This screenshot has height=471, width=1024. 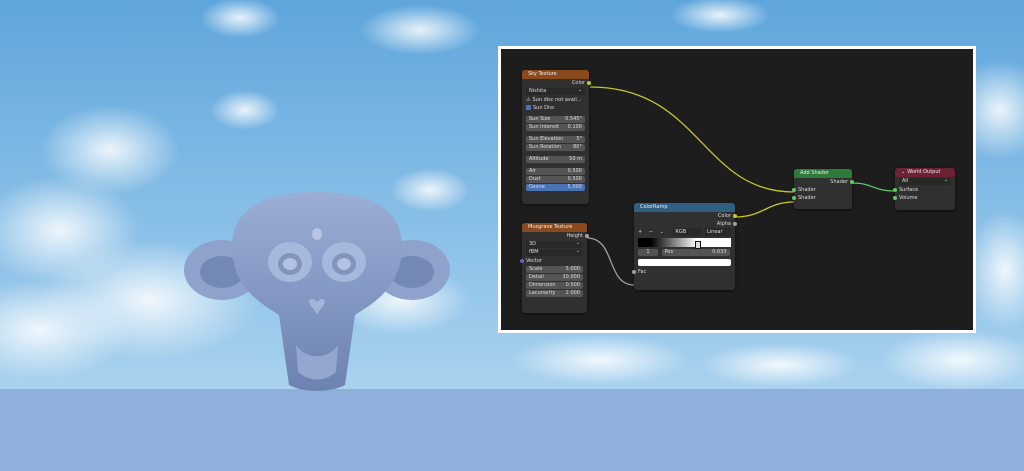 What do you see at coordinates (681, 232) in the screenshot?
I see `color-mode-value: RGB` at bounding box center [681, 232].